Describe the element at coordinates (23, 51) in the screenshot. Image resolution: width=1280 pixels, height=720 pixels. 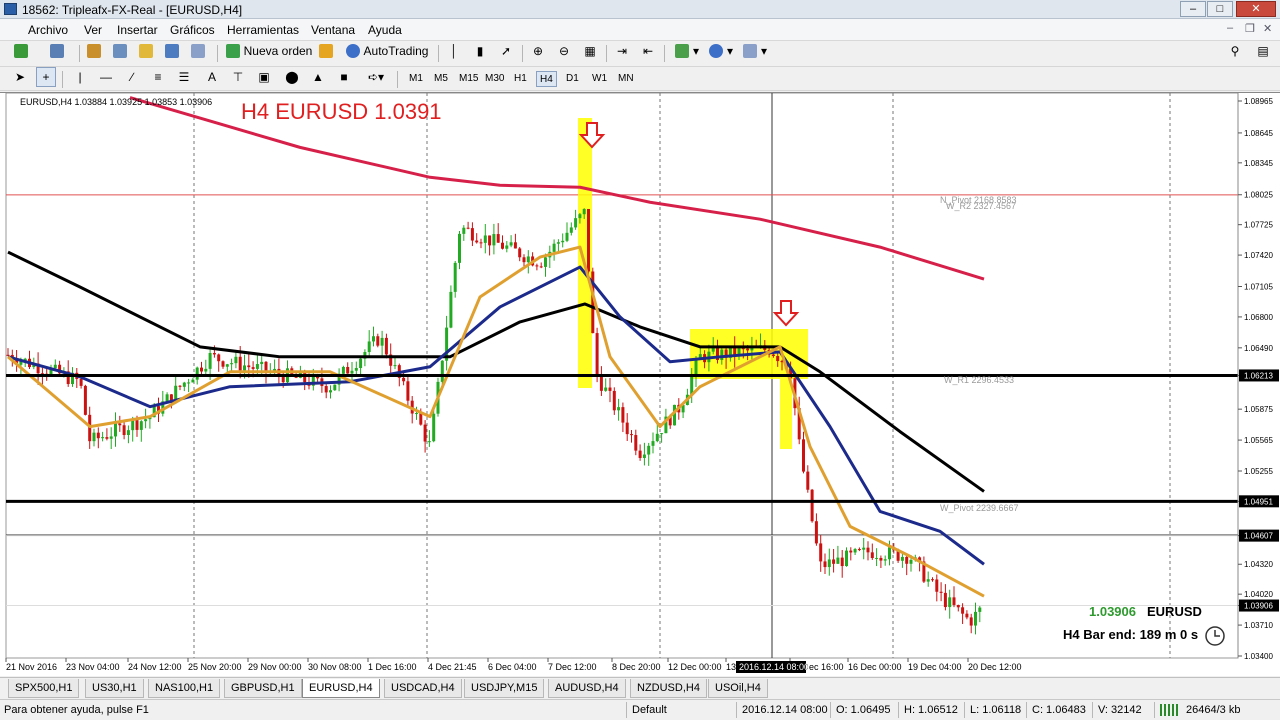
I see `new-chart-button` at that location.